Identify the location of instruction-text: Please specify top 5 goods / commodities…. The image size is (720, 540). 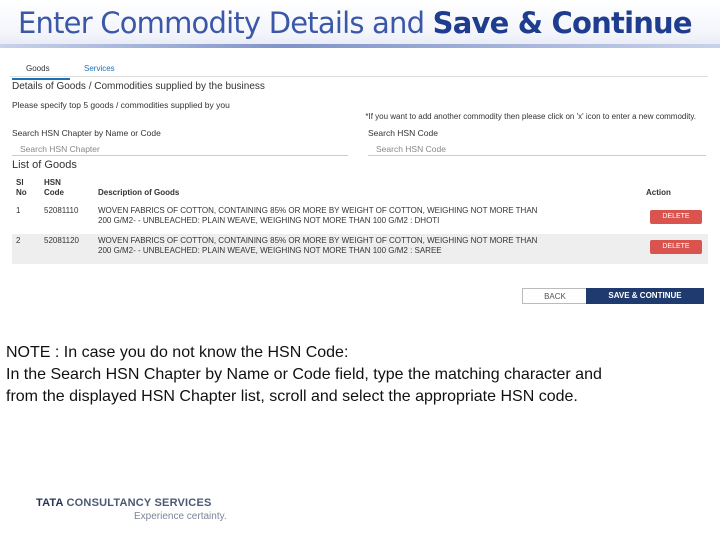
(121, 105).